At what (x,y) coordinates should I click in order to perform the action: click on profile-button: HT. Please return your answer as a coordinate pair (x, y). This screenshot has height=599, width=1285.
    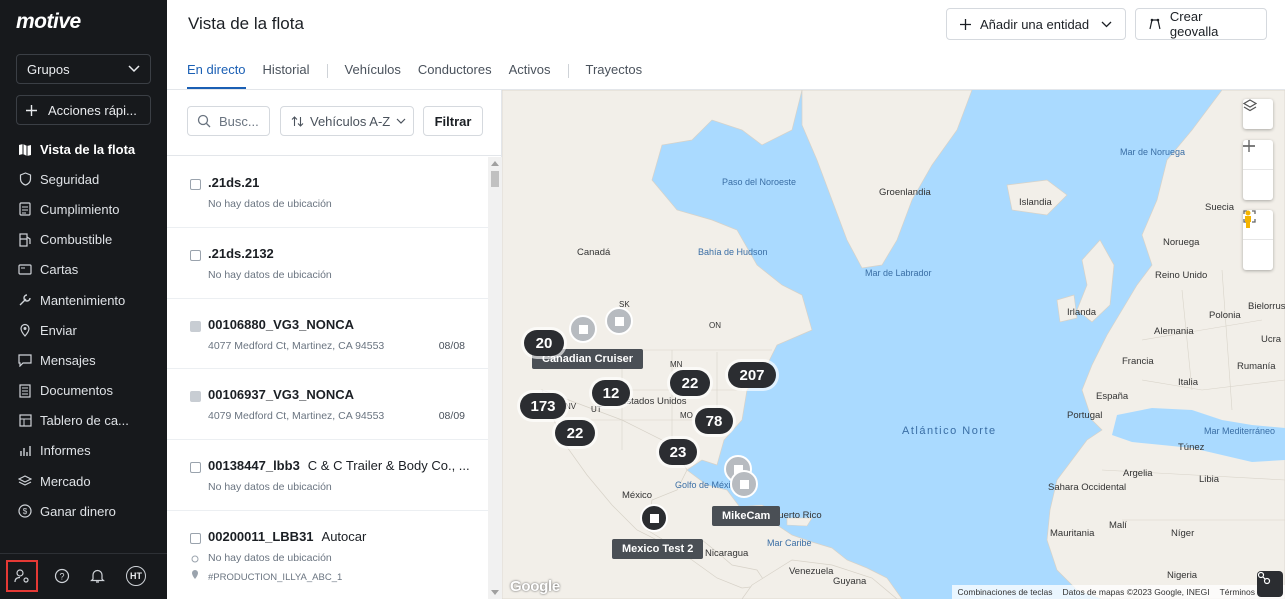
    Looking at the image, I should click on (136, 576).